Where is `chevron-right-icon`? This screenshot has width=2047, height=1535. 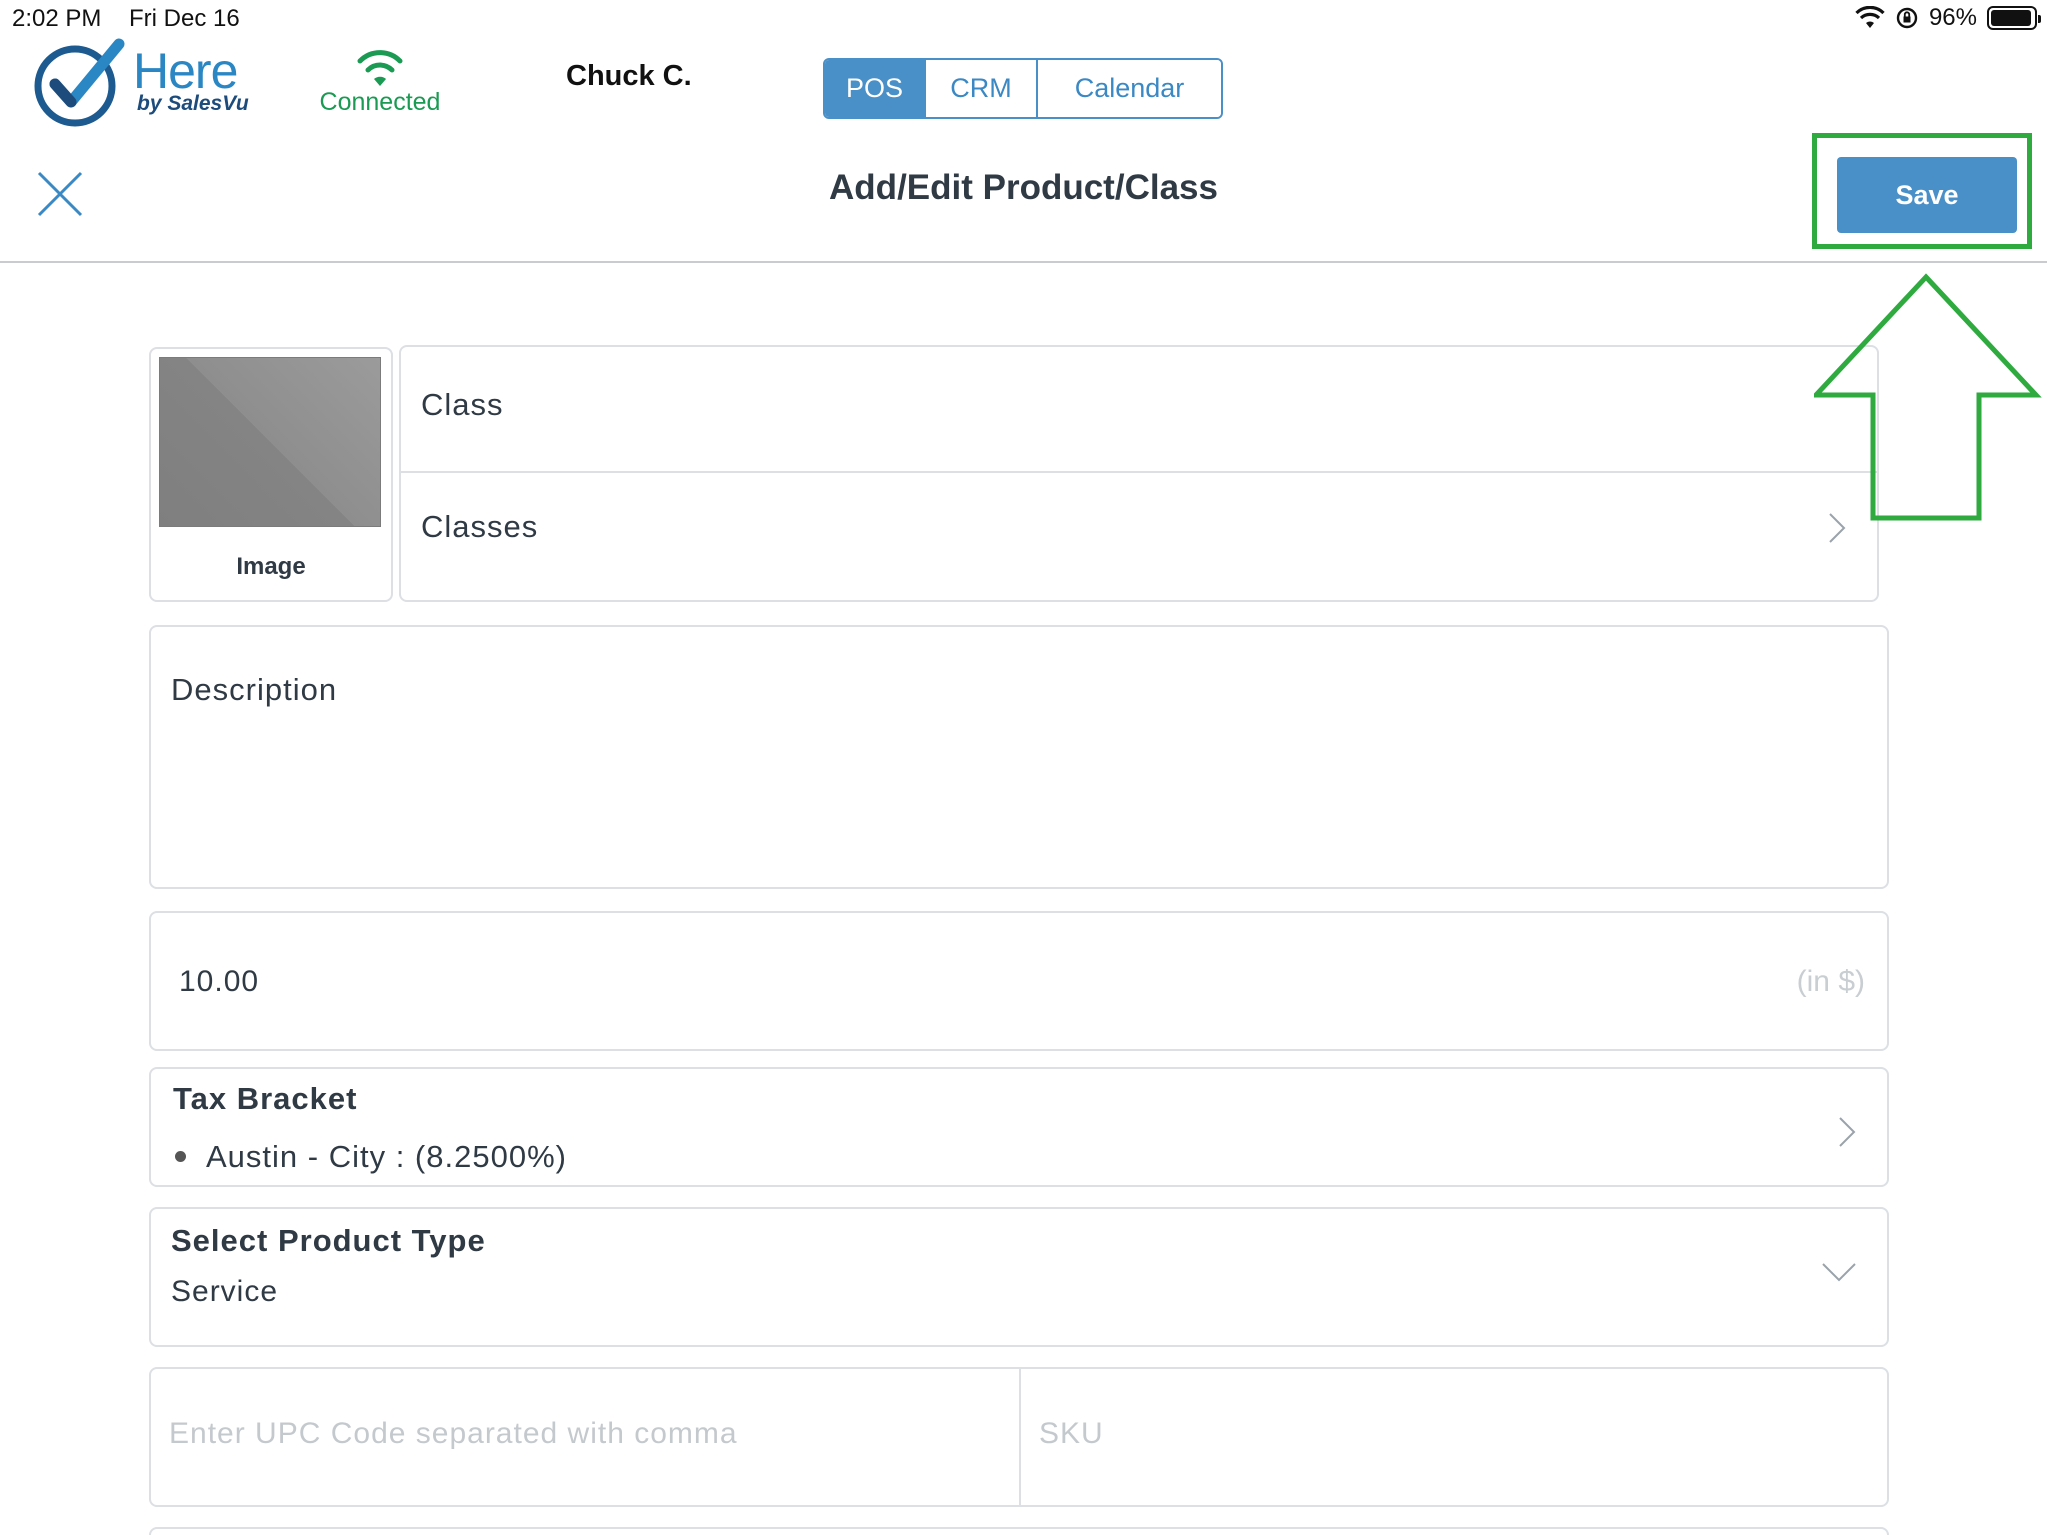 chevron-right-icon is located at coordinates (1847, 1132).